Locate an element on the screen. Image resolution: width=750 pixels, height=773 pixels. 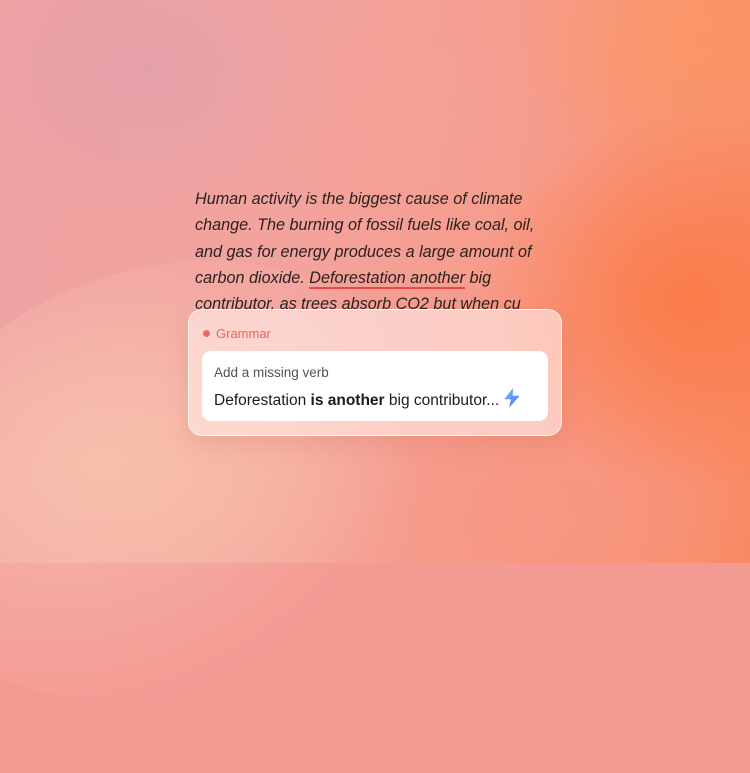
suggestion-title: Add a missing verb is located at coordinates (271, 372).